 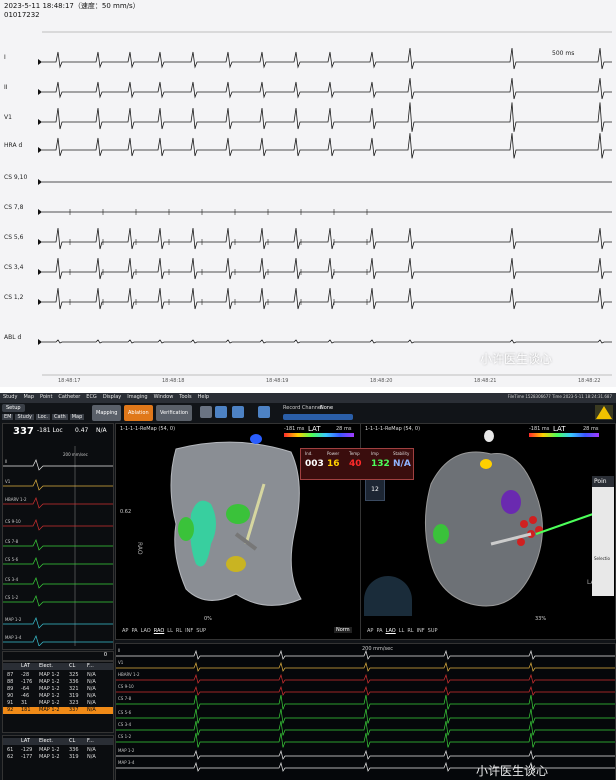 I want to click on ablation-value: 132, so click(x=380, y=464).